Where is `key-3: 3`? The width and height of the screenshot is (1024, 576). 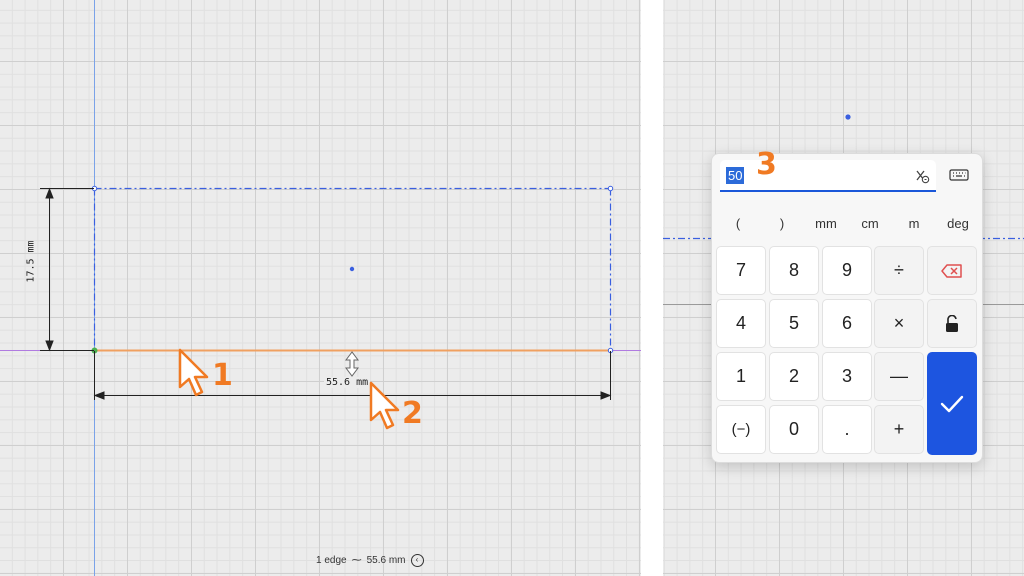 key-3: 3 is located at coordinates (847, 376).